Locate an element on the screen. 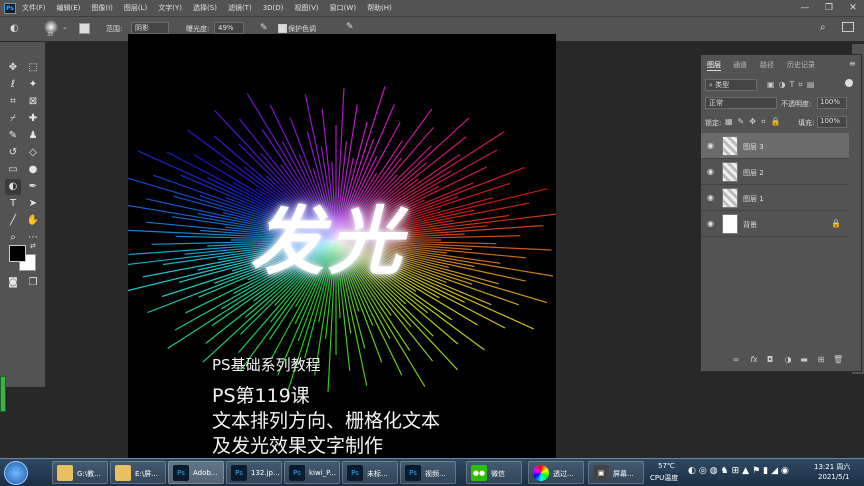 This screenshot has width=864, height=486. brush-panel-icon is located at coordinates (84, 28).